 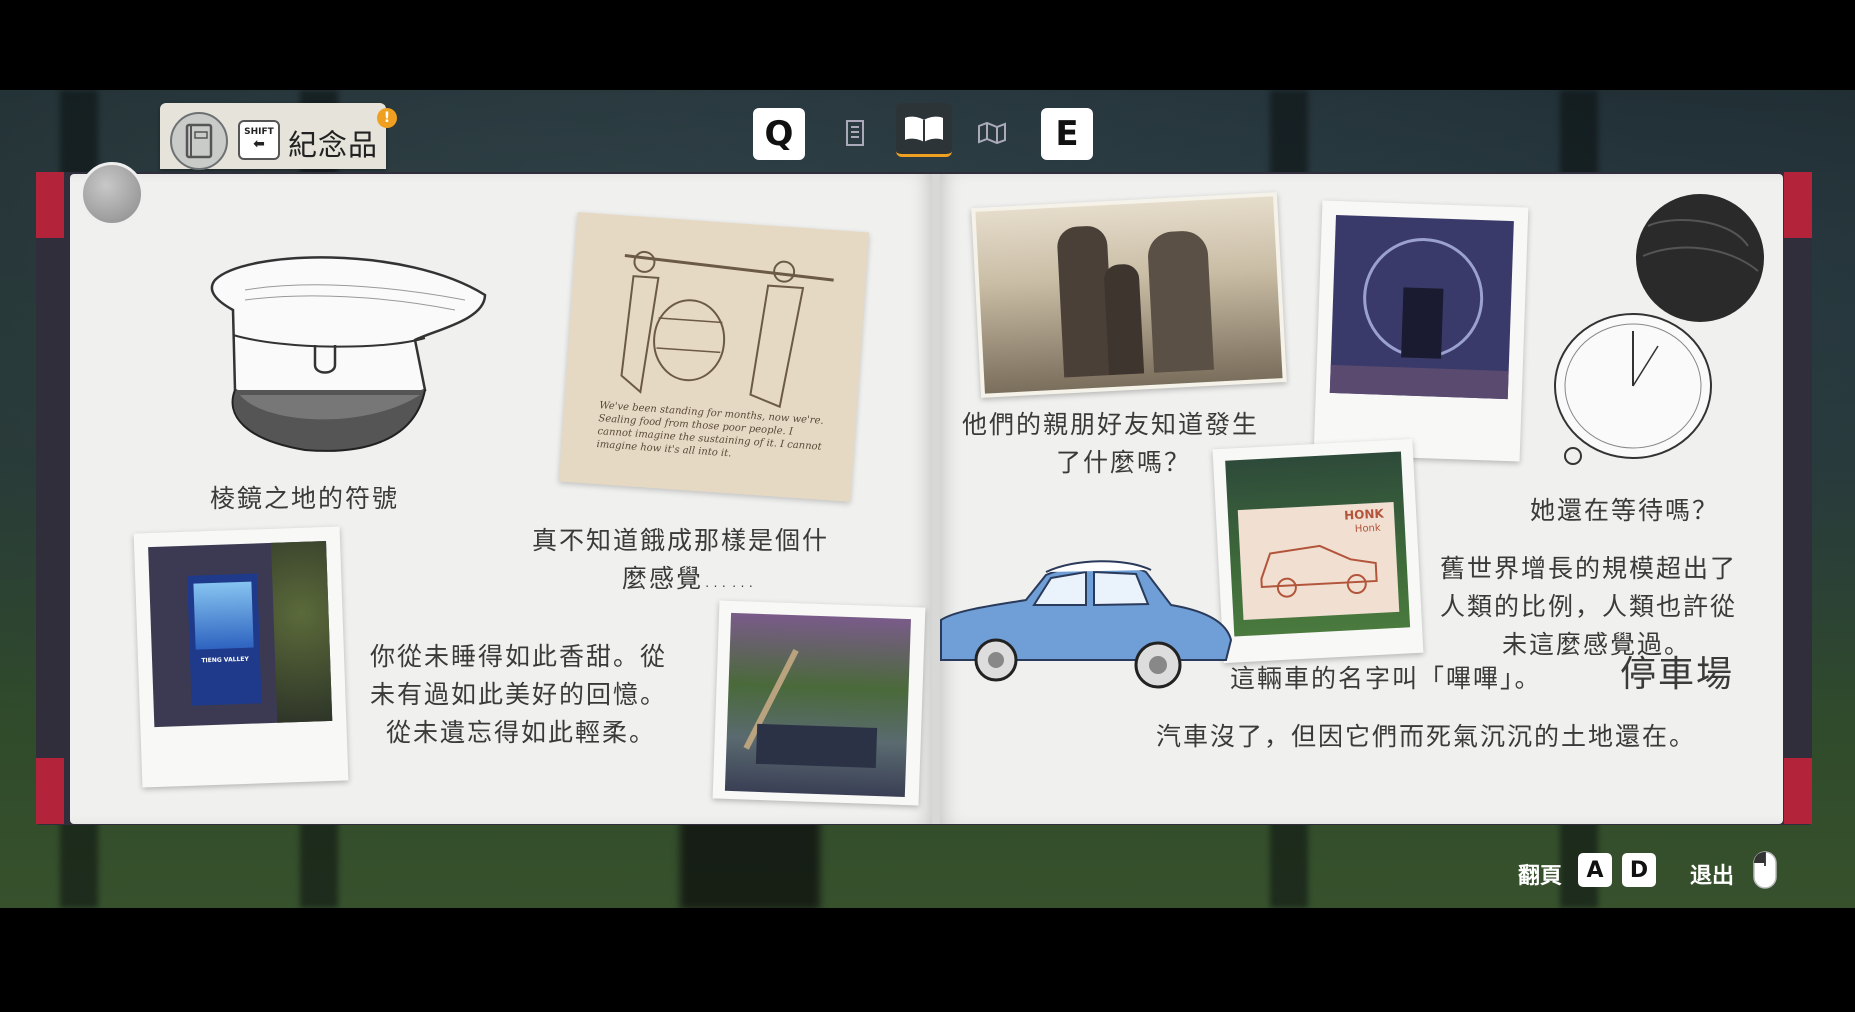 What do you see at coordinates (816, 746) in the screenshot?
I see `debris-pile` at bounding box center [816, 746].